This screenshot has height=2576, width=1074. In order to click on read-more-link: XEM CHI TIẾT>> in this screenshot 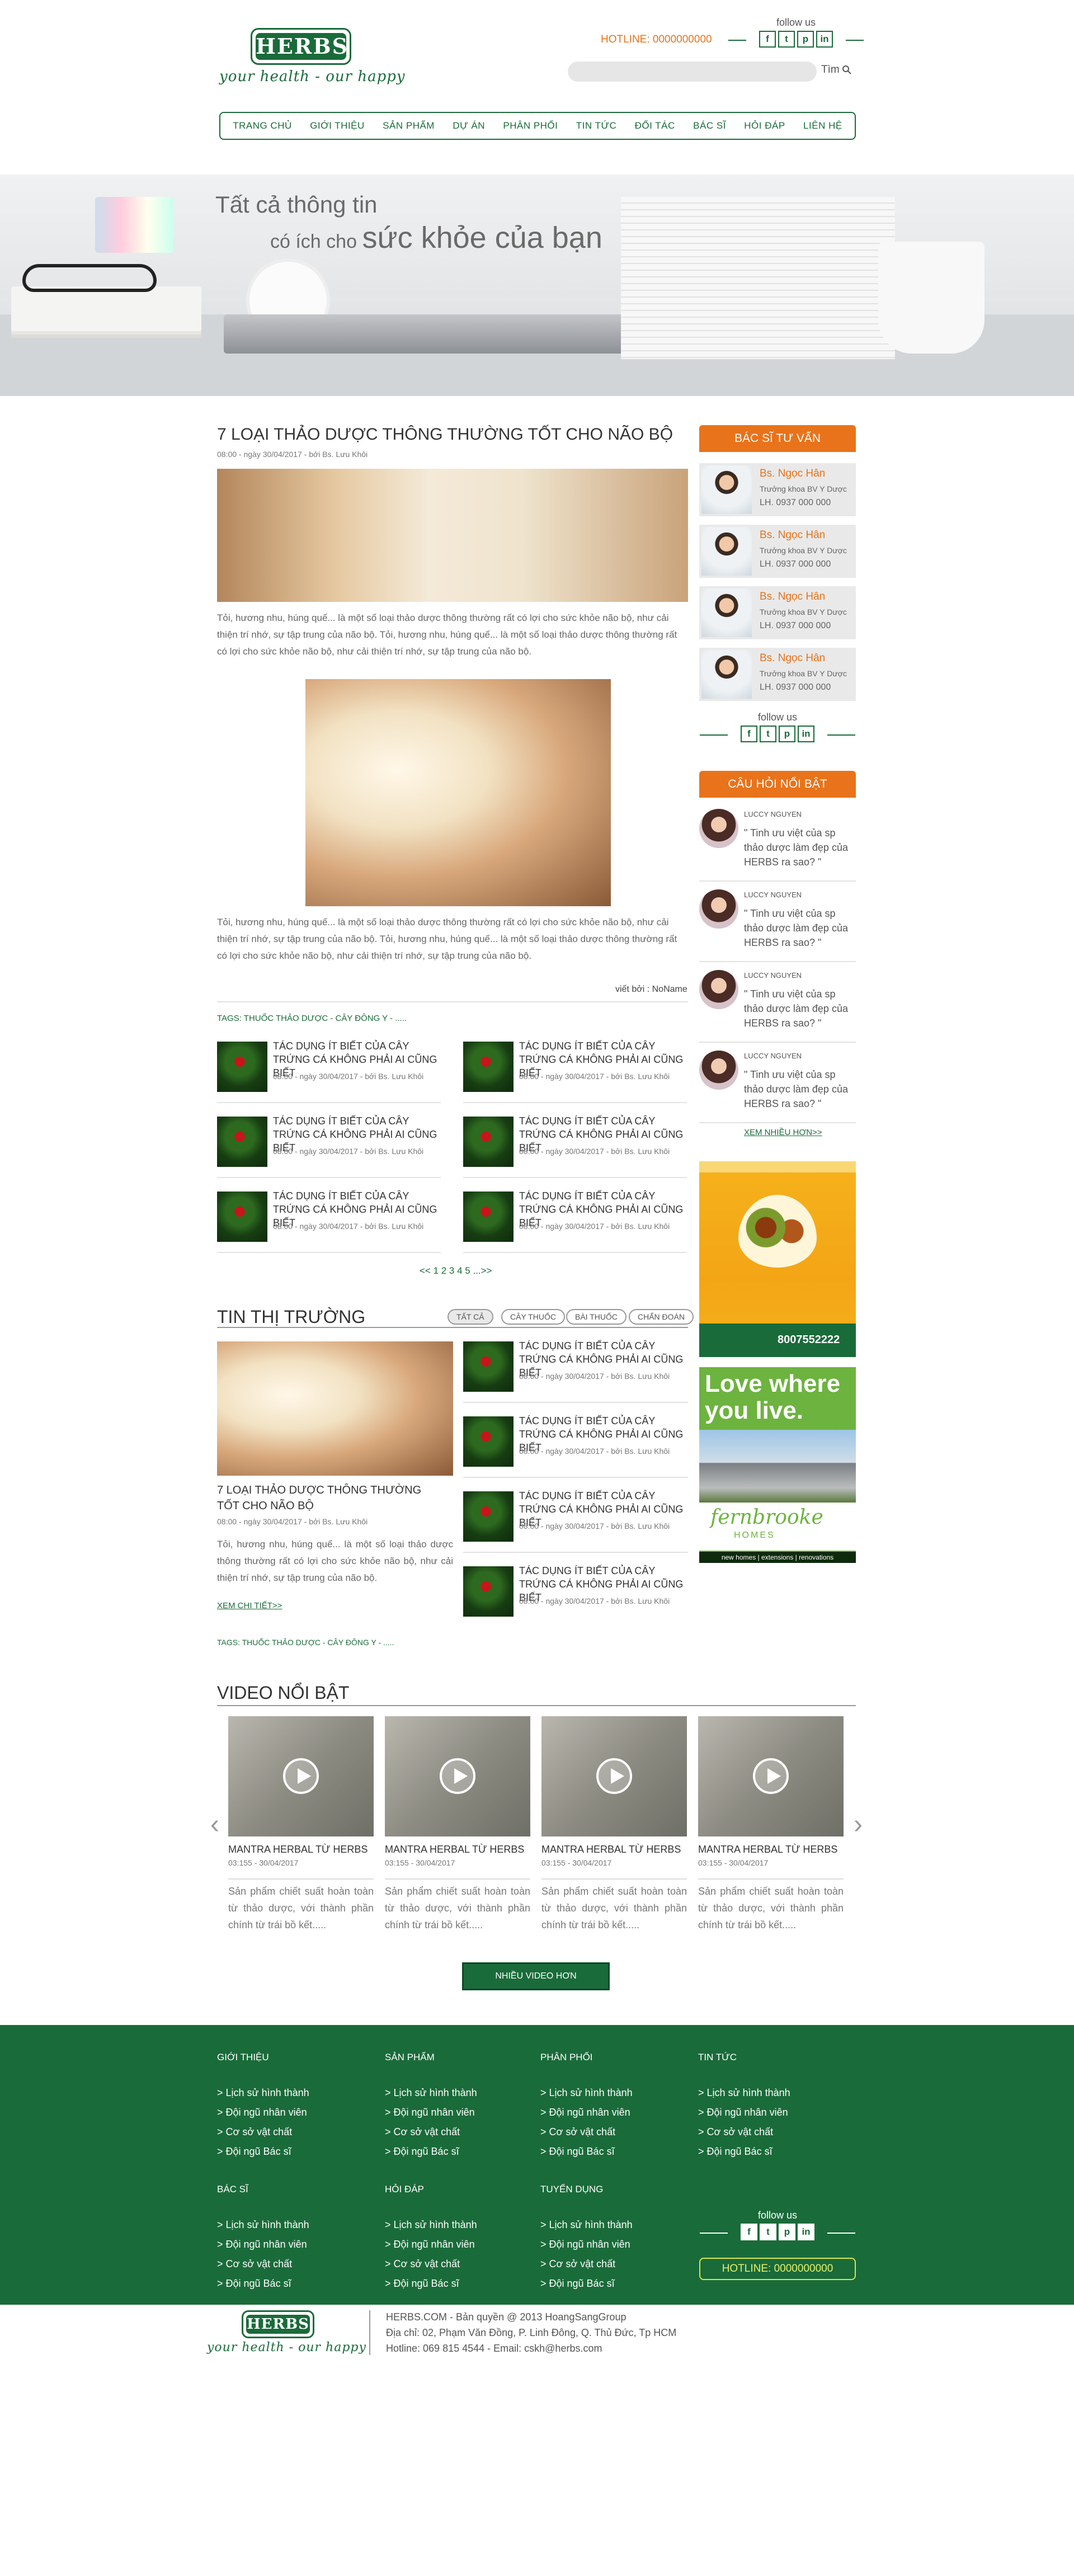, I will do `click(249, 1605)`.